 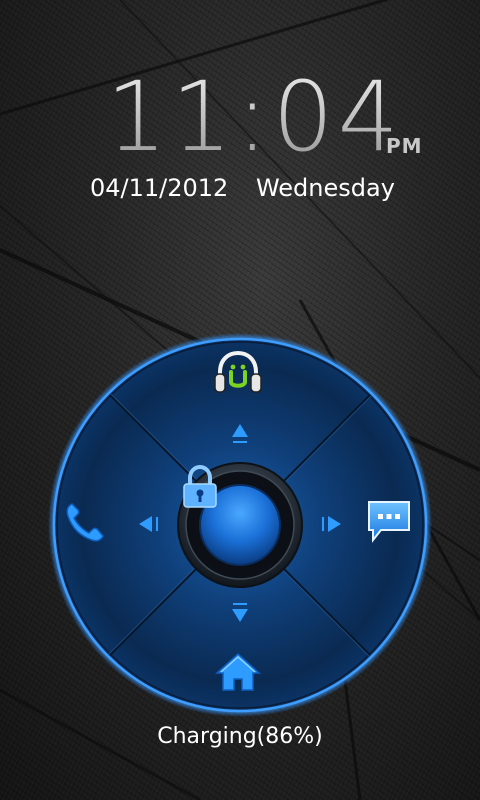 I want to click on day-text: Wednesday, so click(x=325, y=188).